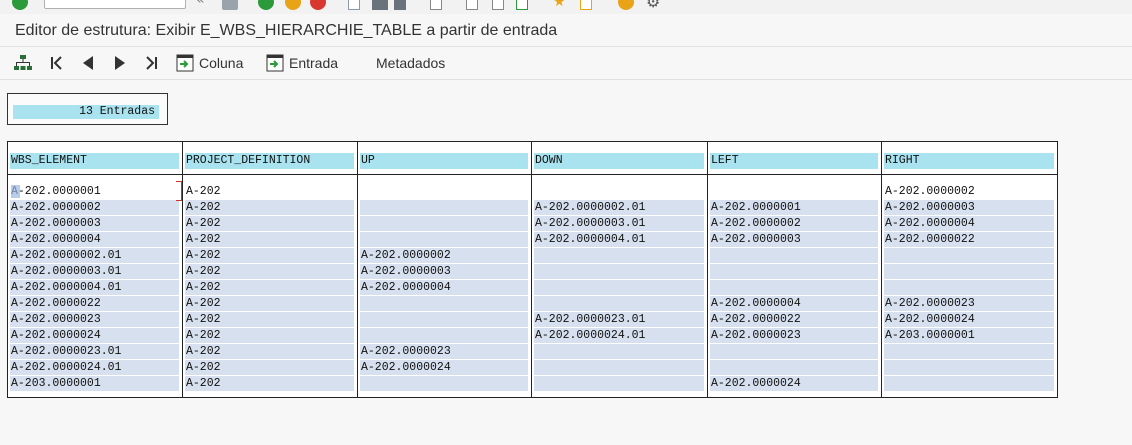 The image size is (1132, 445). I want to click on column-header: LEFT, so click(794, 161).